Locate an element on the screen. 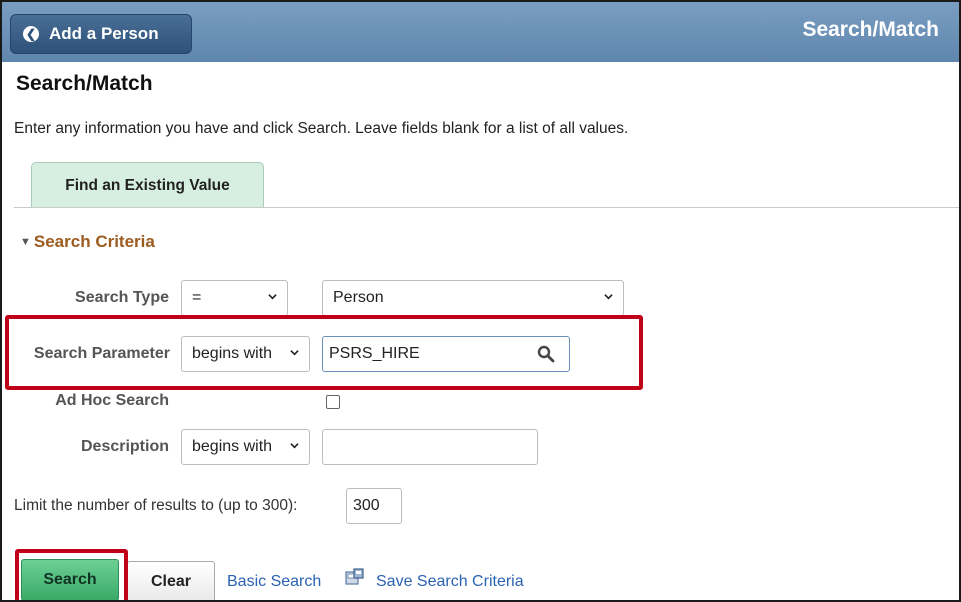 The width and height of the screenshot is (961, 602). limit-results-value: 300 is located at coordinates (366, 505).